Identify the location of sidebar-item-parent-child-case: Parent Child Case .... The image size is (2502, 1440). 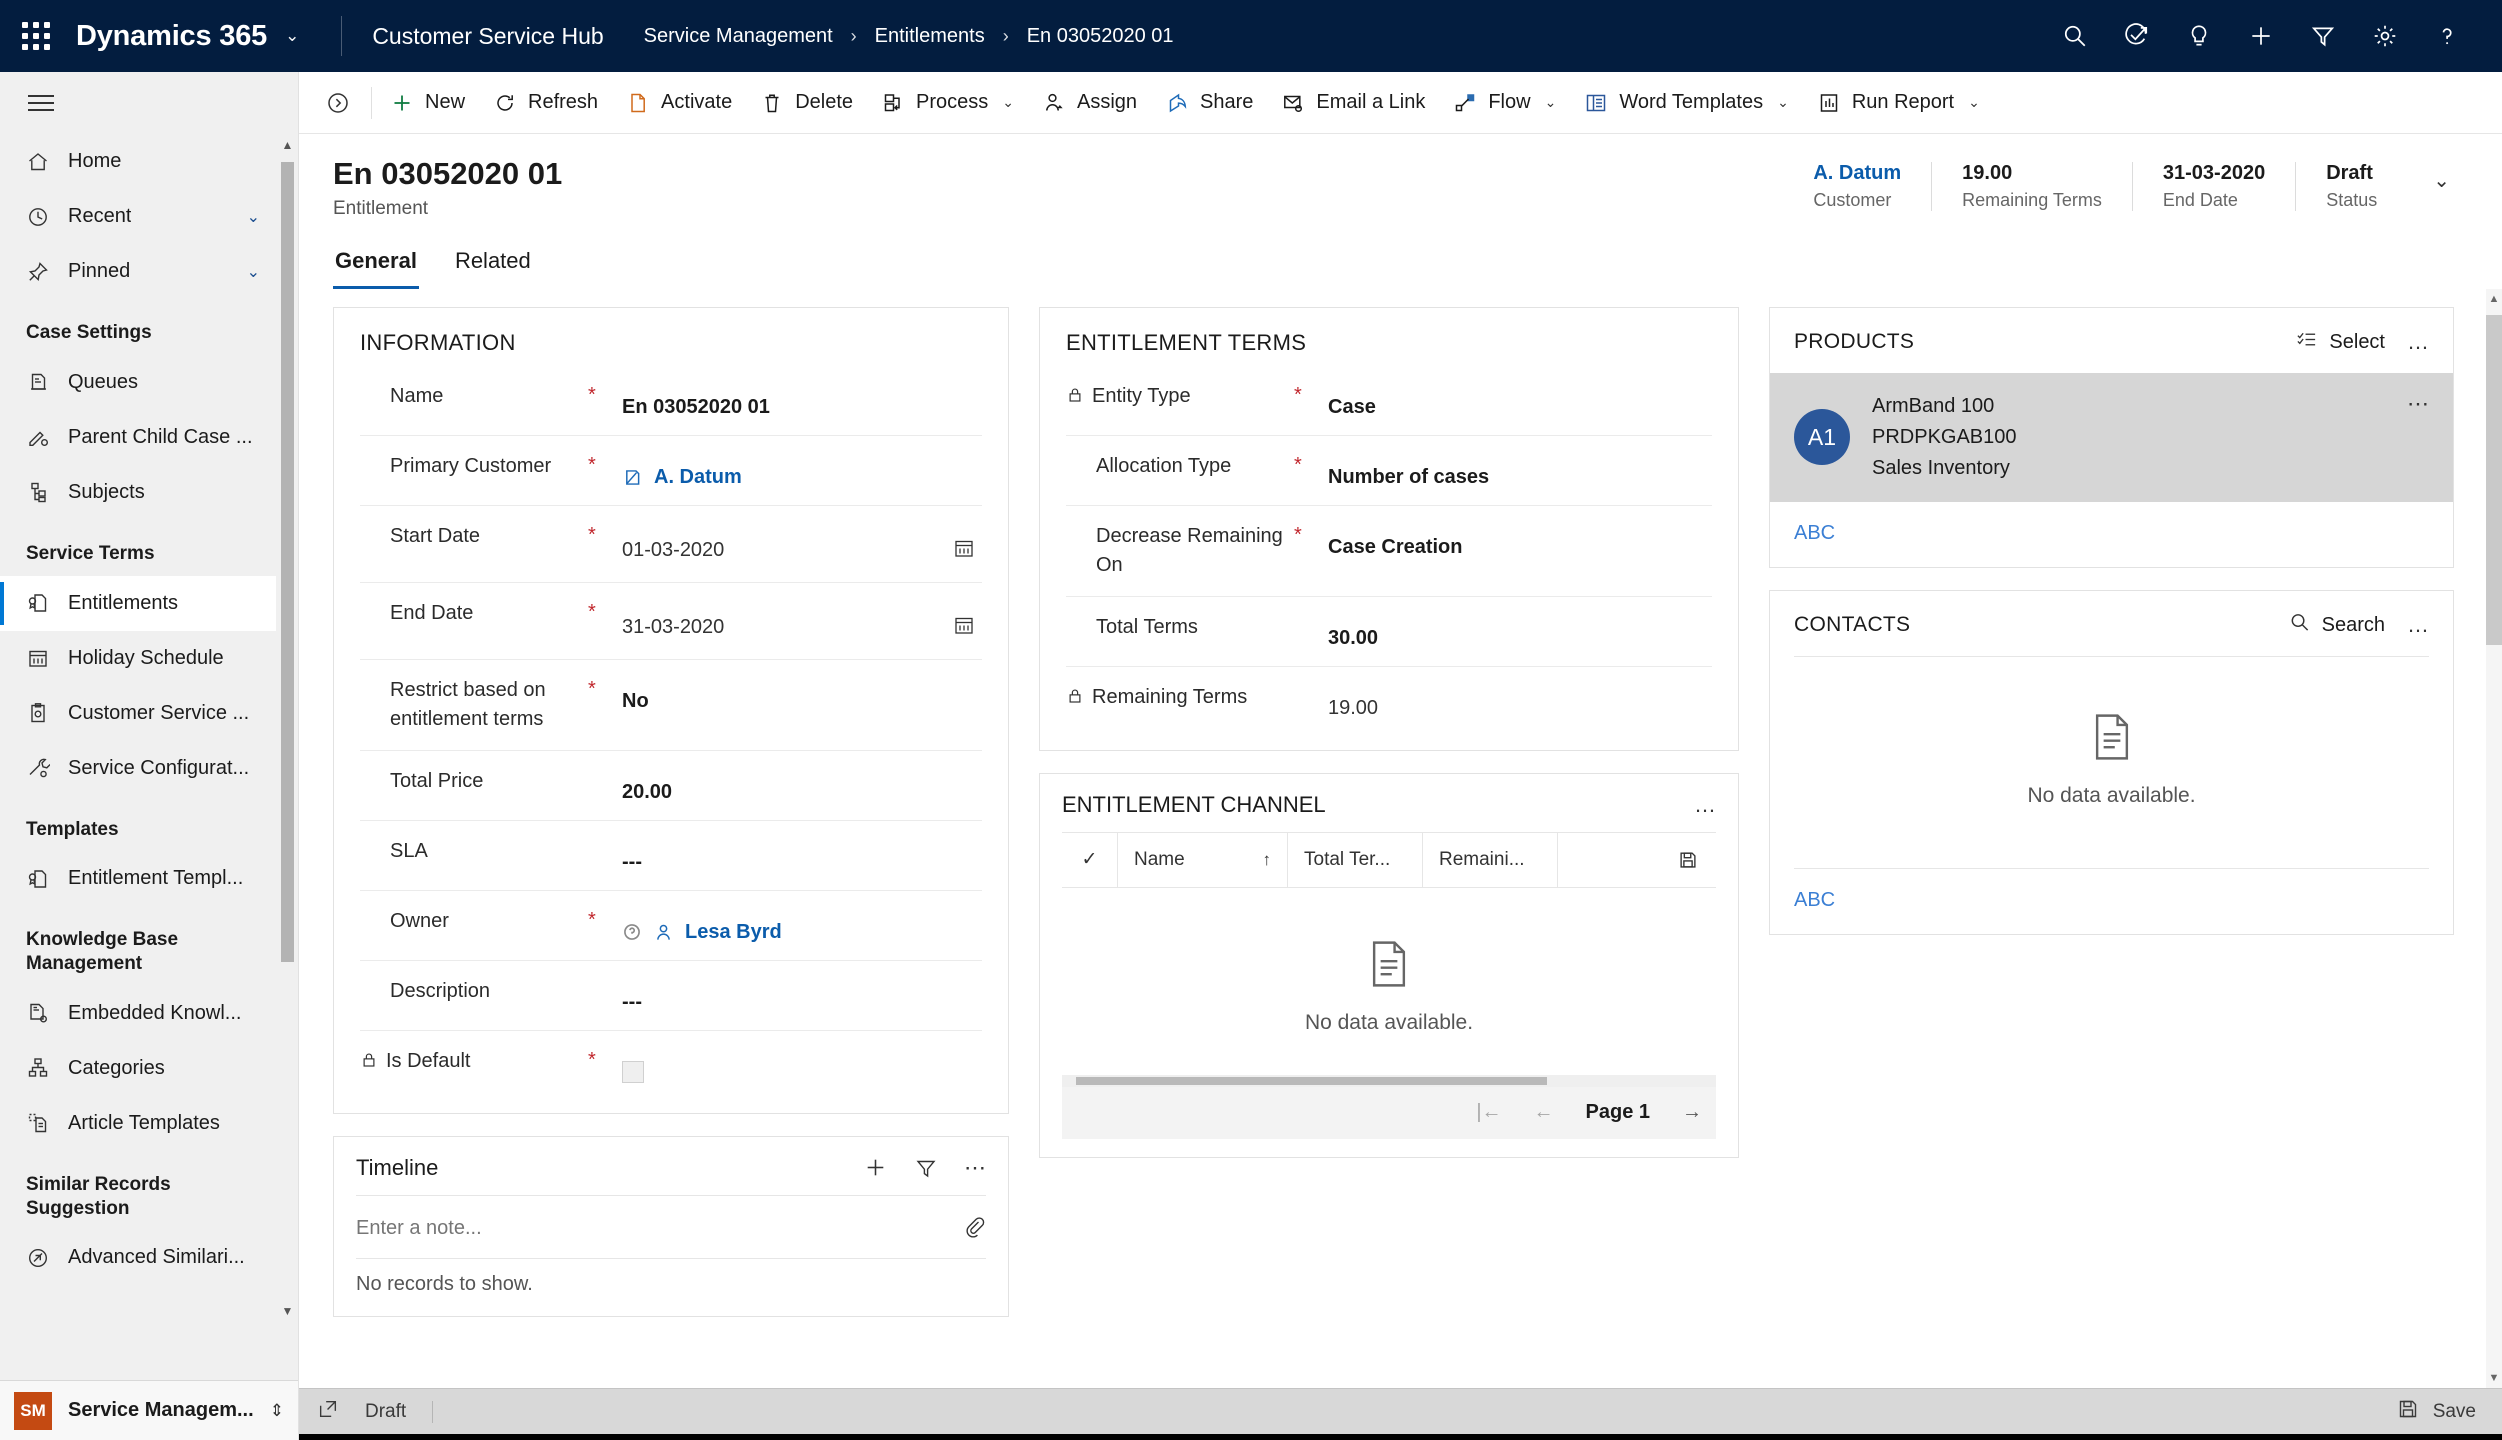
(138, 437).